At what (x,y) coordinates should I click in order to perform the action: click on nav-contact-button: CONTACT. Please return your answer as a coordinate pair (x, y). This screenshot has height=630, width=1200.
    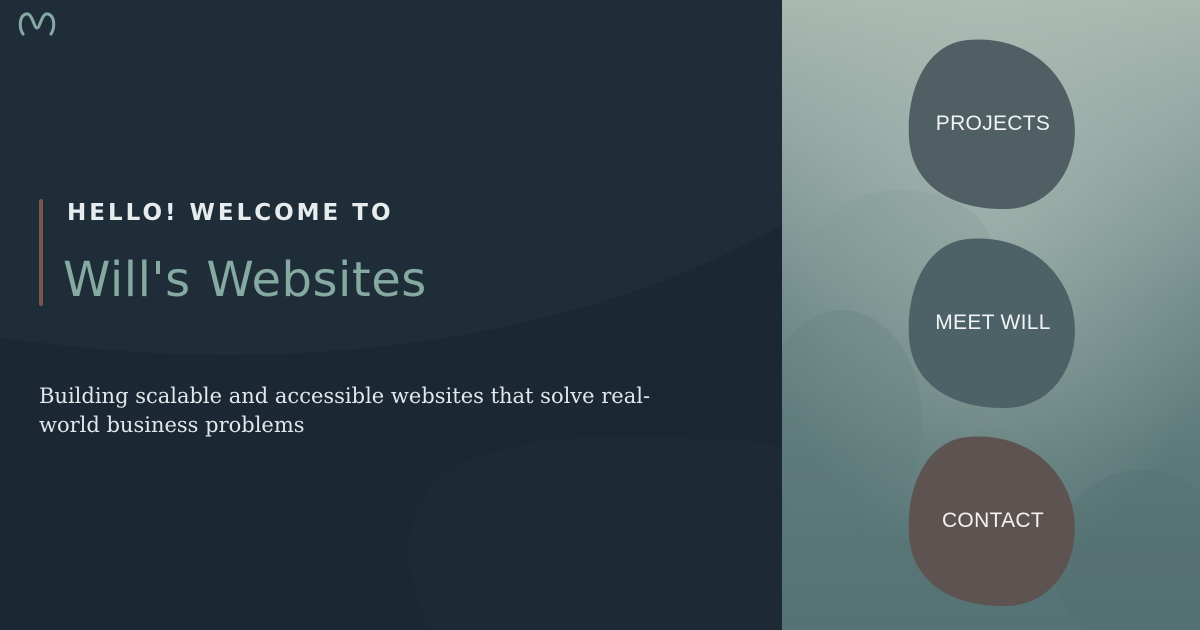
    Looking at the image, I should click on (993, 521).